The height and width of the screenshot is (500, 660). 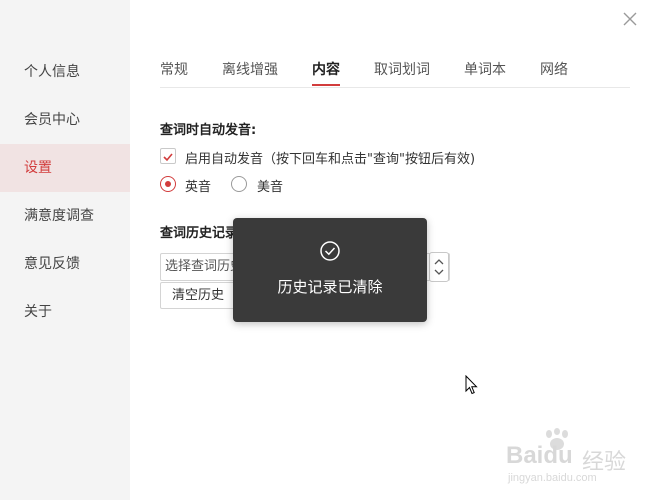 What do you see at coordinates (198, 187) in the screenshot?
I see `radio-uk-label: 英音` at bounding box center [198, 187].